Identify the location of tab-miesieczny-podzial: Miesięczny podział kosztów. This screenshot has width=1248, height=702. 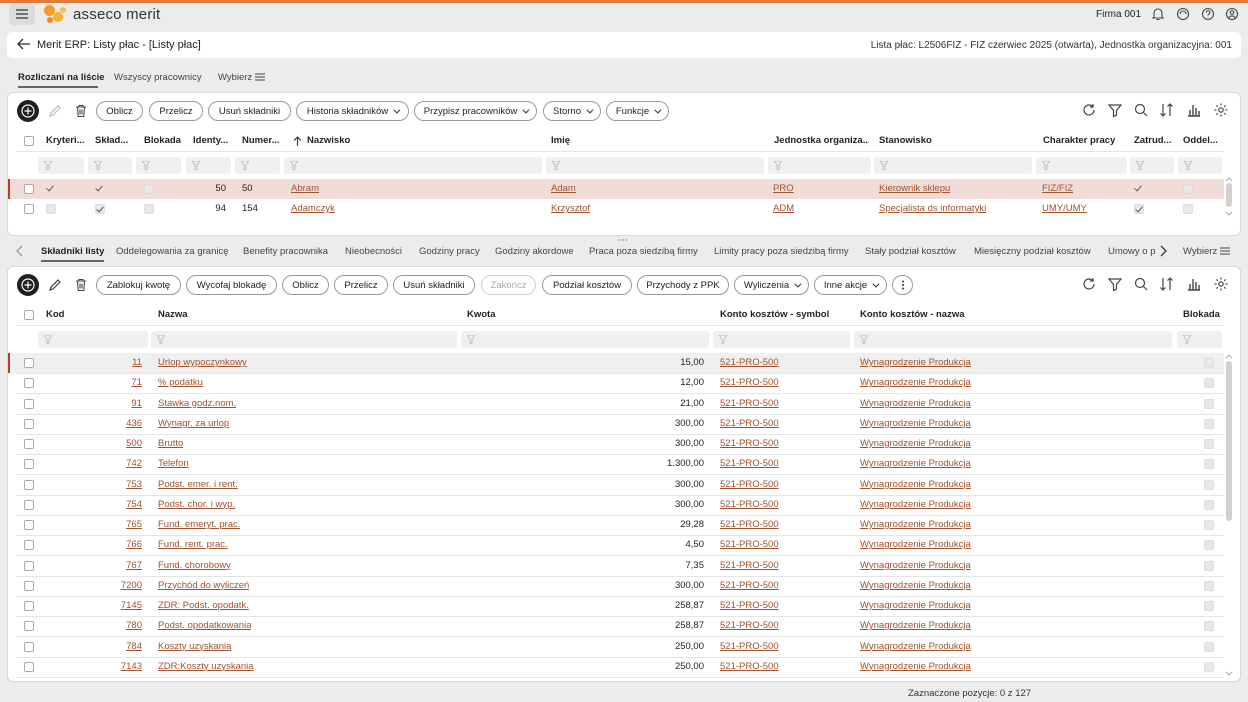
(1032, 251).